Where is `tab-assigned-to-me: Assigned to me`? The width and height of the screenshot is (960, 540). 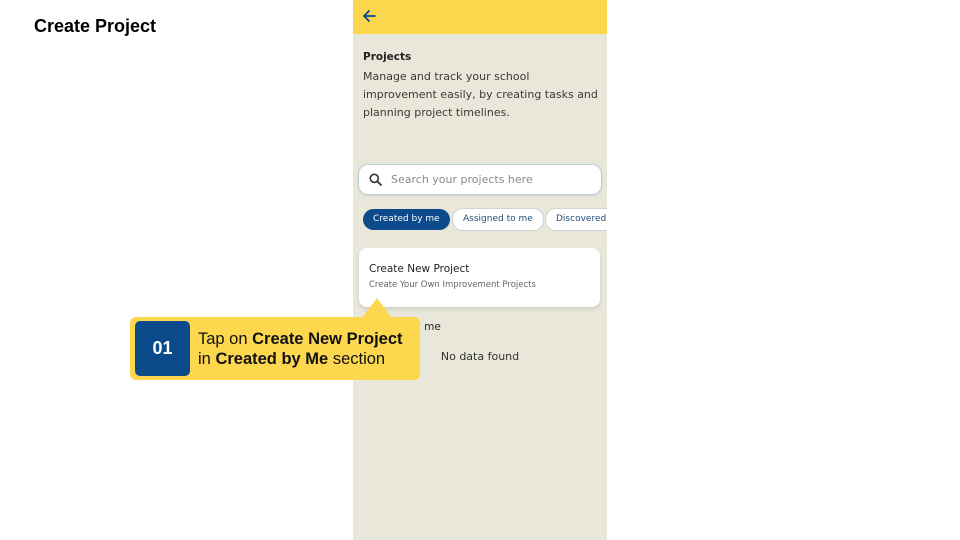 tab-assigned-to-me: Assigned to me is located at coordinates (498, 219).